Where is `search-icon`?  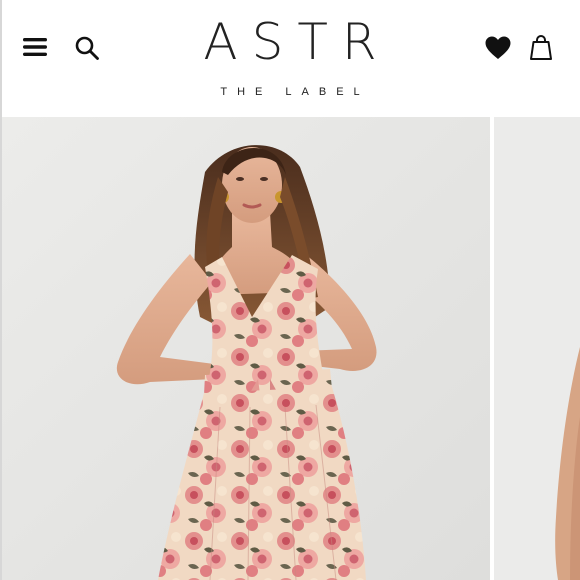 search-icon is located at coordinates (87, 48).